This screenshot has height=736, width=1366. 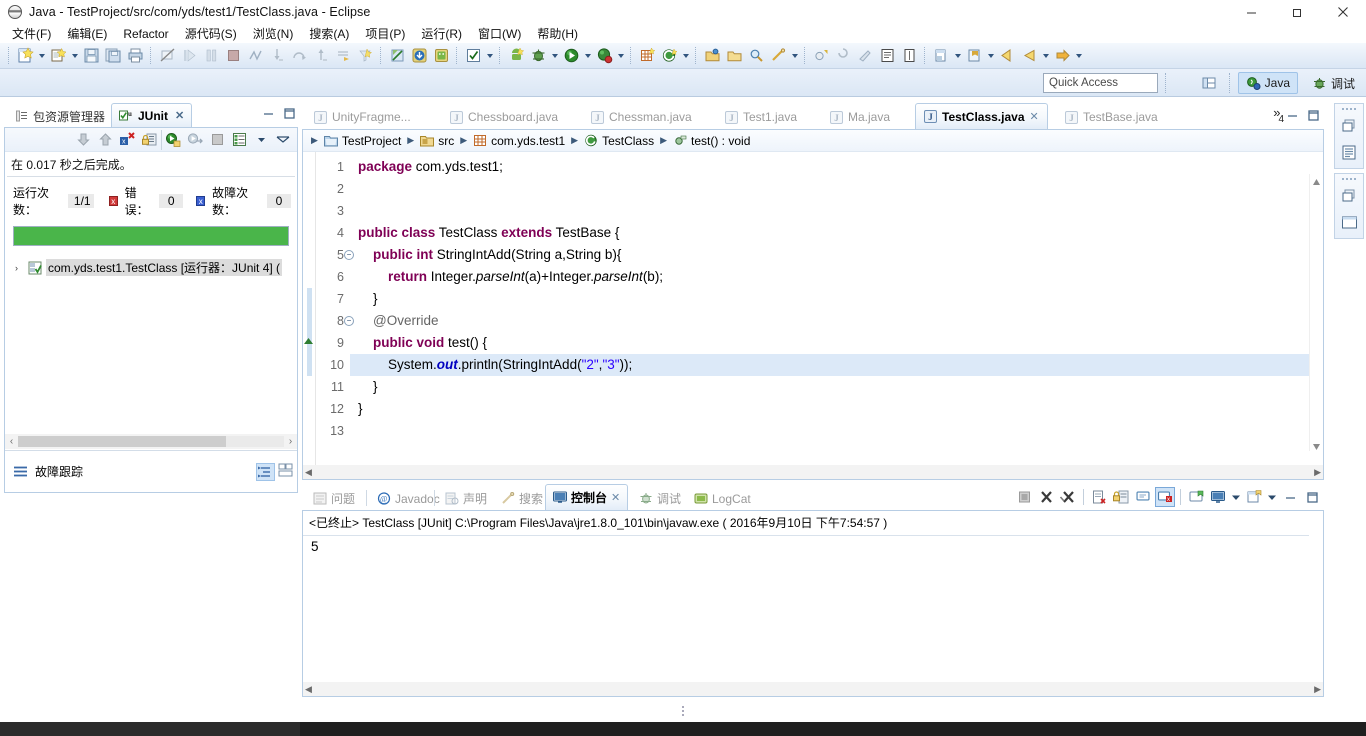 I want to click on remove-all-terminated-icon, so click(x=1068, y=497).